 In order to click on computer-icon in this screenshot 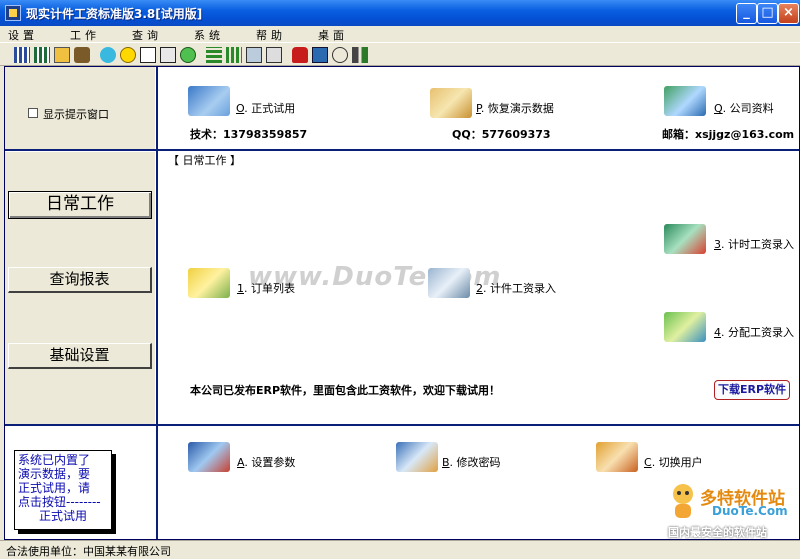, I will do `click(209, 101)`.